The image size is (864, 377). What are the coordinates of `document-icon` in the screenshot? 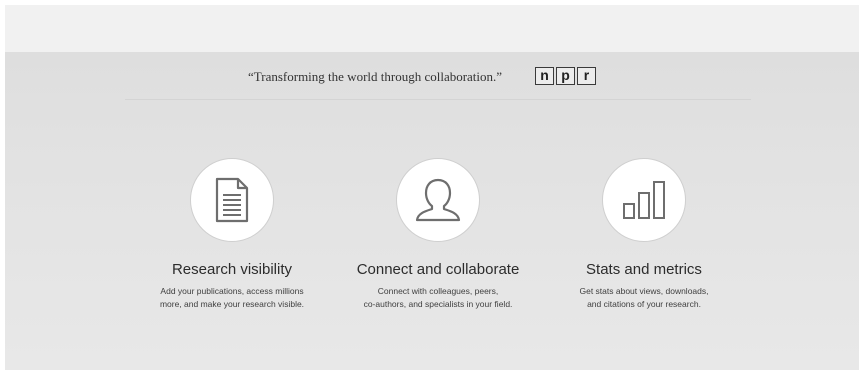 It's located at (232, 200).